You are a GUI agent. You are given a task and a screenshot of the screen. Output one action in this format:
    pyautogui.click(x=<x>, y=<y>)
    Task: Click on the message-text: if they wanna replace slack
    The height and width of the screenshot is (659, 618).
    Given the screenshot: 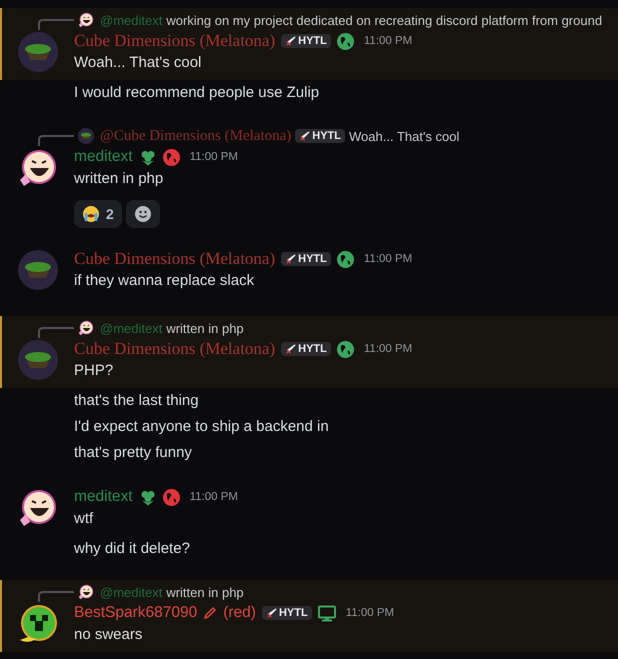 What is the action you would take?
    pyautogui.click(x=165, y=281)
    